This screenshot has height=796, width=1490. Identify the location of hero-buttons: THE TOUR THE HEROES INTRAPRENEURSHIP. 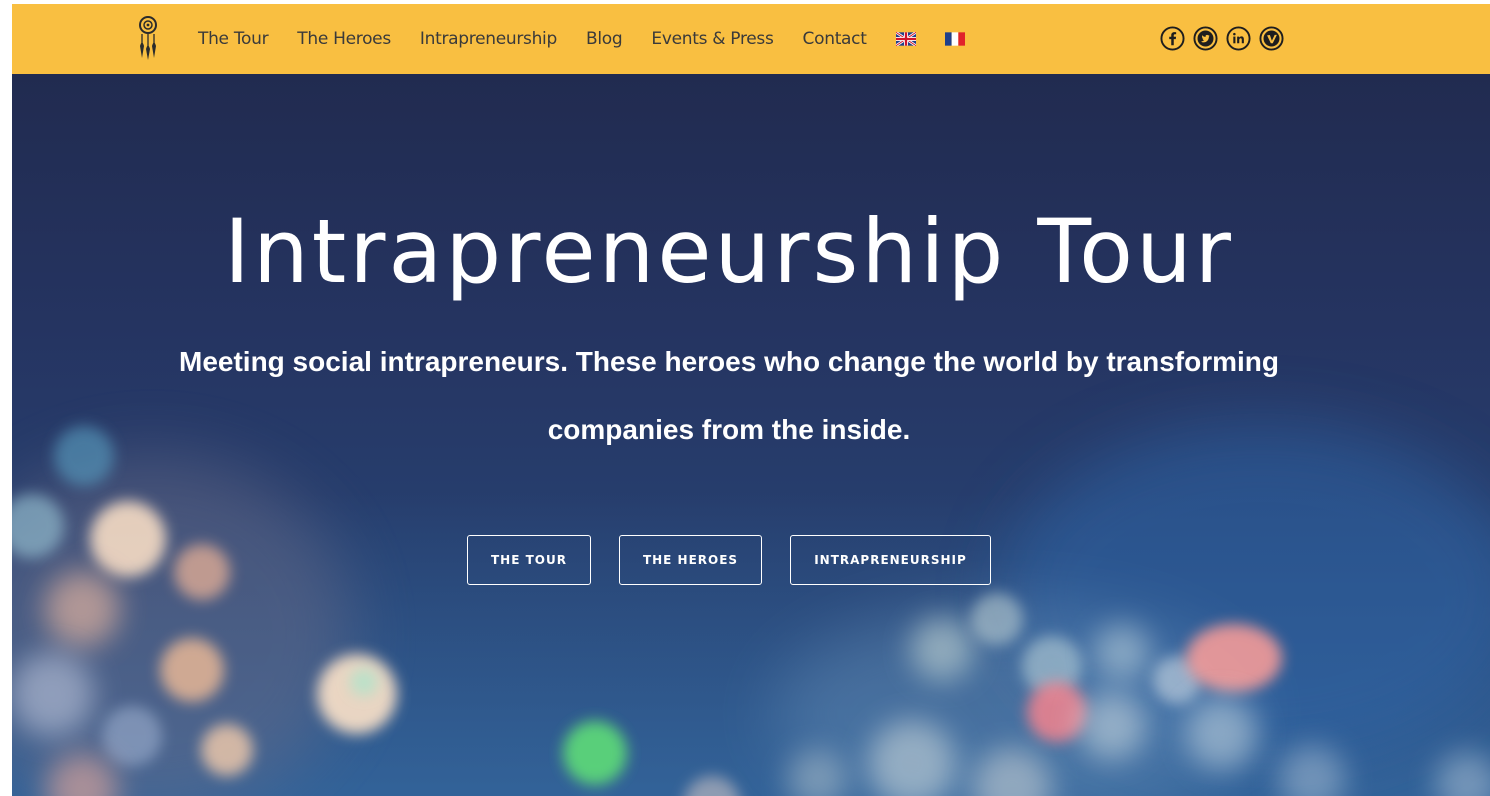
(743, 560).